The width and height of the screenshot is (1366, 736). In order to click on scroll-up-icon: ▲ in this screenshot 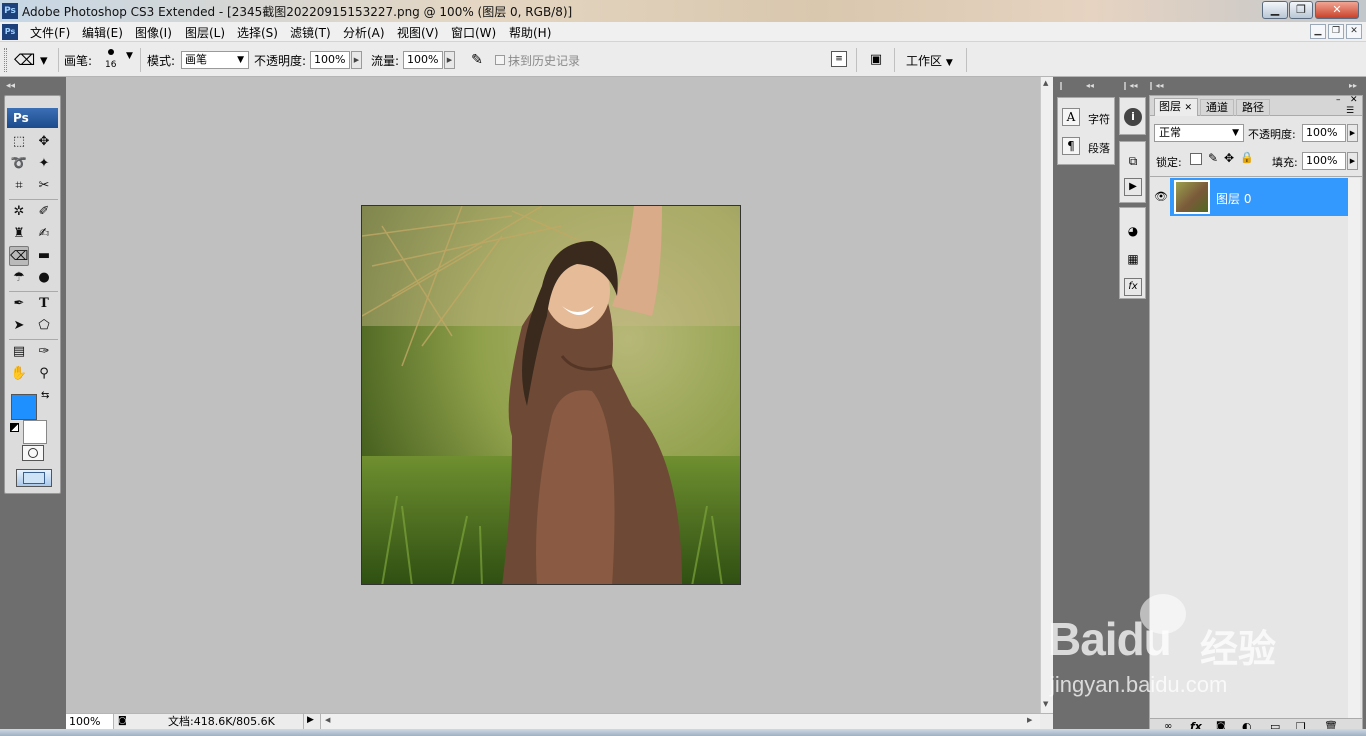, I will do `click(1045, 83)`.